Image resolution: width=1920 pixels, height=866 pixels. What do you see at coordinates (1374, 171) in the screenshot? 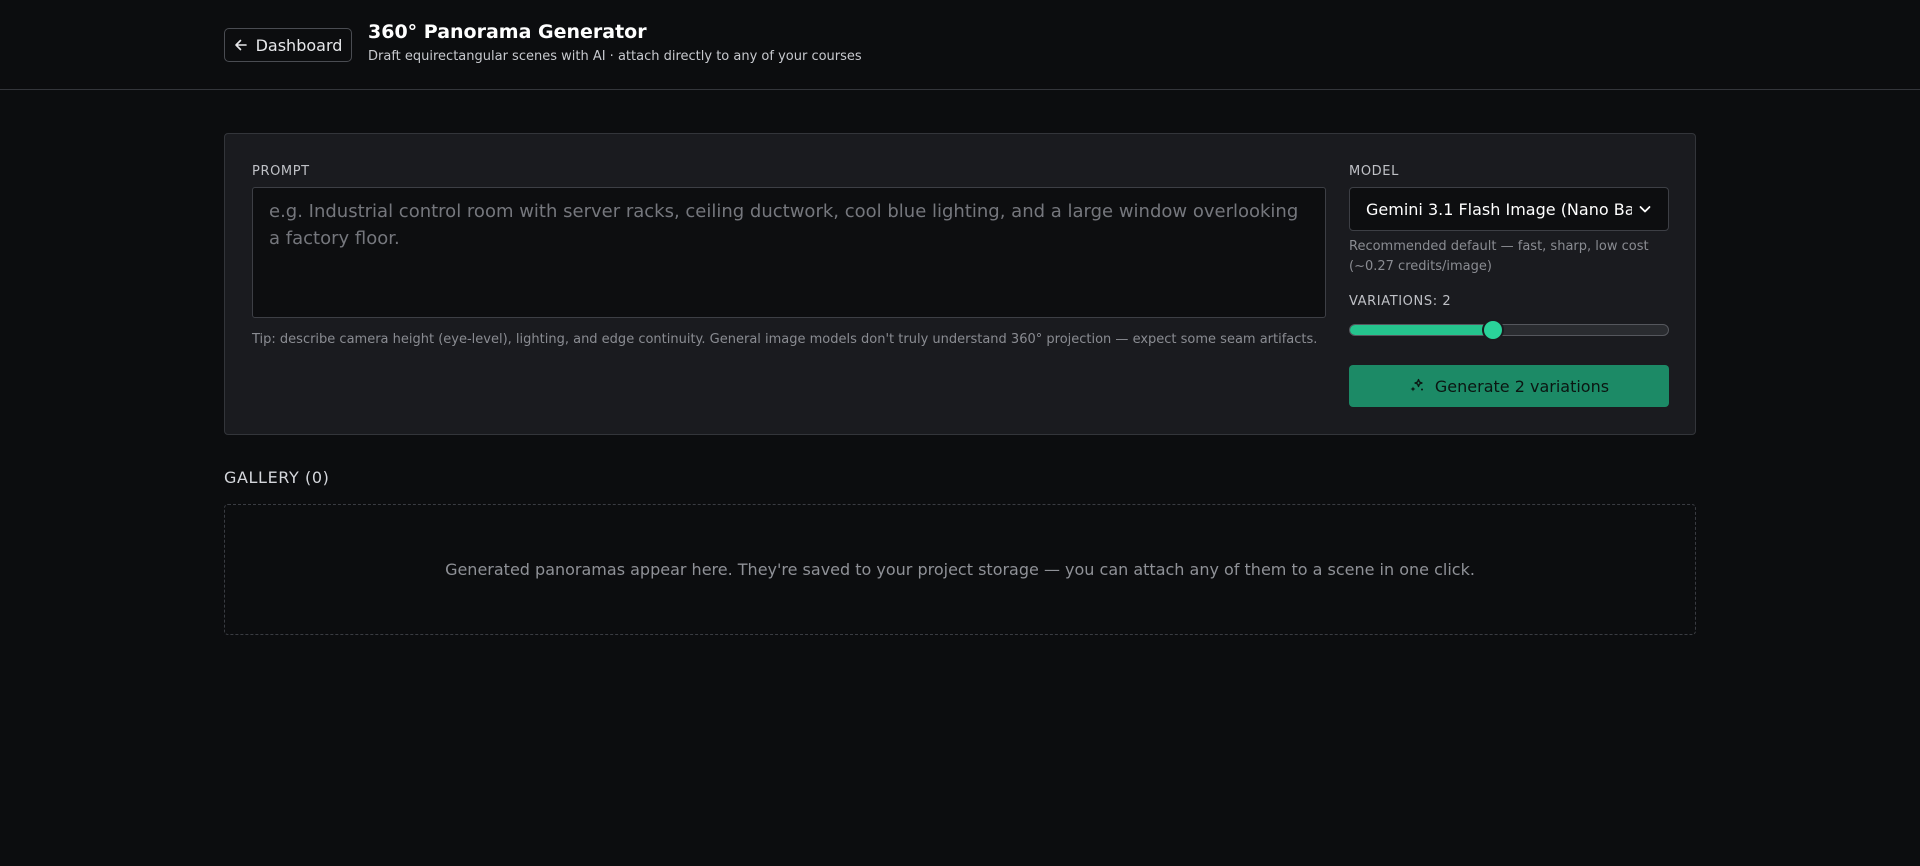
I see `model-label: MODEL` at bounding box center [1374, 171].